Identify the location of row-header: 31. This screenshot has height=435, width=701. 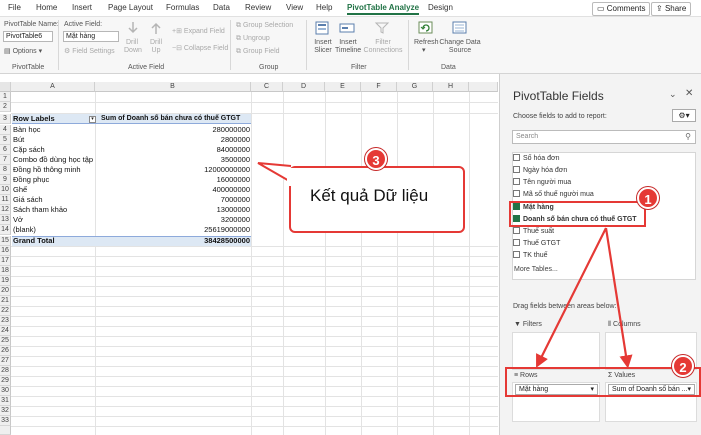
(5, 401).